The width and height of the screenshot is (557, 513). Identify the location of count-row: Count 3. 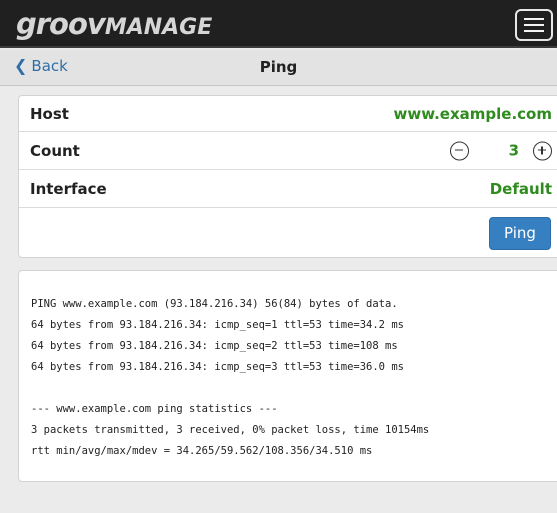
(288, 151).